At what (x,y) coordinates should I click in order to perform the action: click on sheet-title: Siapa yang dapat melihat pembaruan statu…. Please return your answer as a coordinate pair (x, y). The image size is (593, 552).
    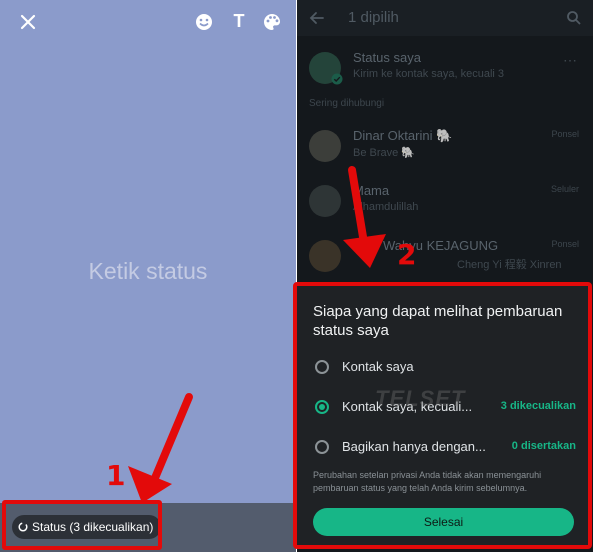
    Looking at the image, I should click on (438, 321).